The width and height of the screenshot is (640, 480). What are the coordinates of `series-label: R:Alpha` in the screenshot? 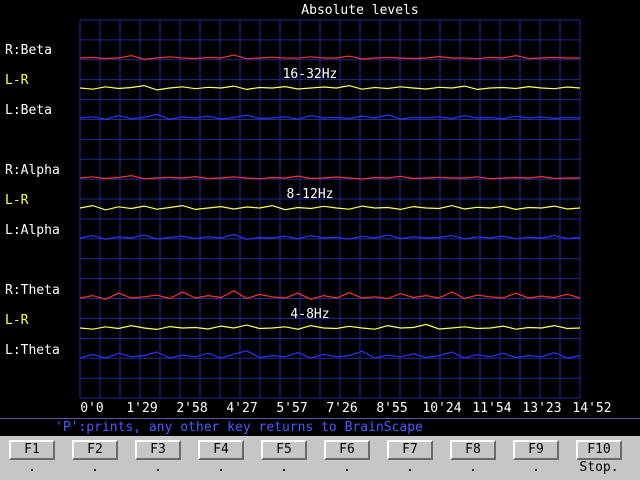 It's located at (32, 170).